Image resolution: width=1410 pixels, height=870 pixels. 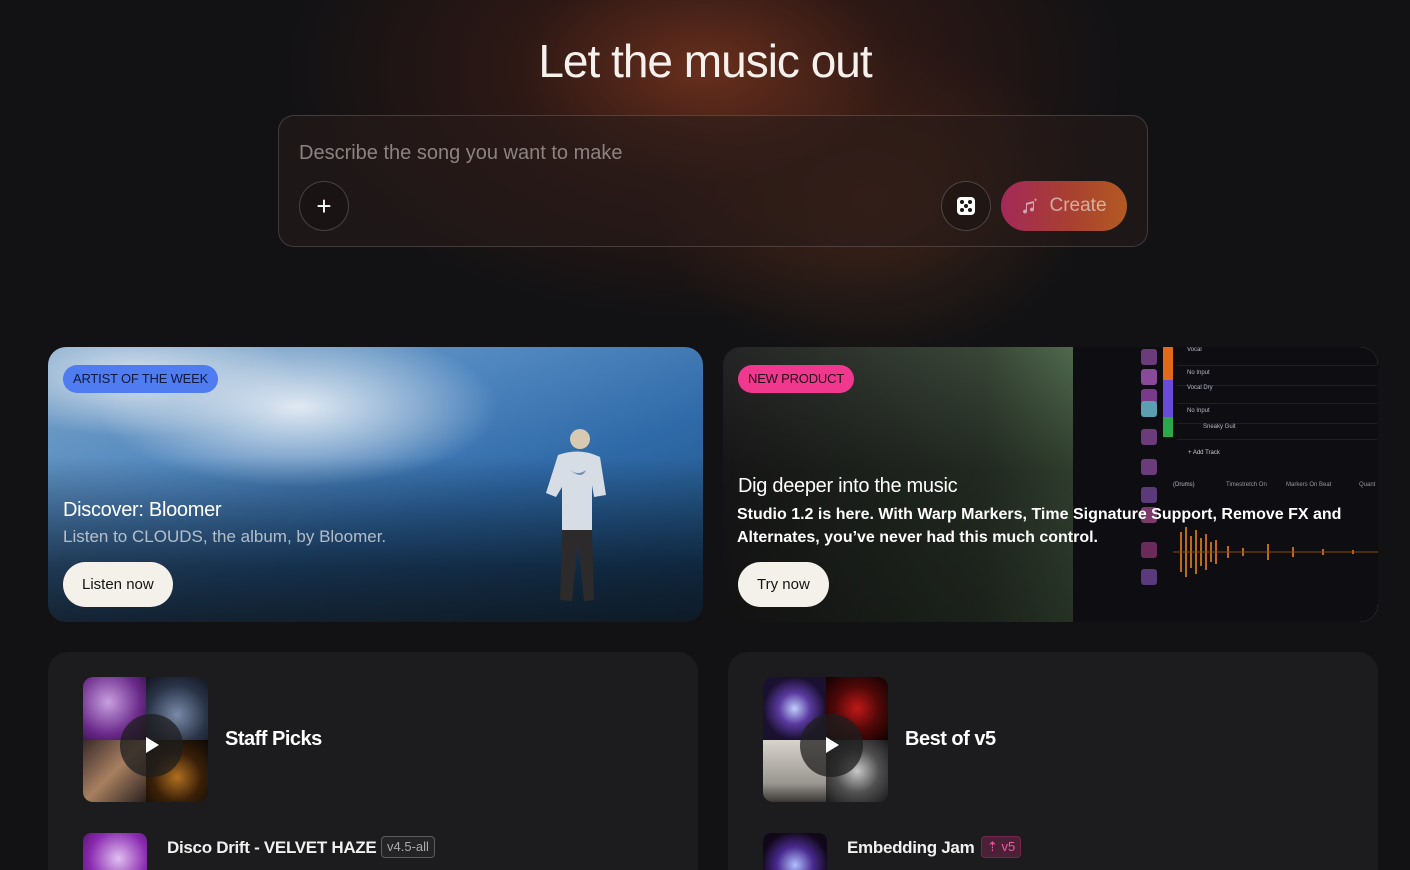 I want to click on model-version-tag: v4.5-all, so click(x=408, y=847).